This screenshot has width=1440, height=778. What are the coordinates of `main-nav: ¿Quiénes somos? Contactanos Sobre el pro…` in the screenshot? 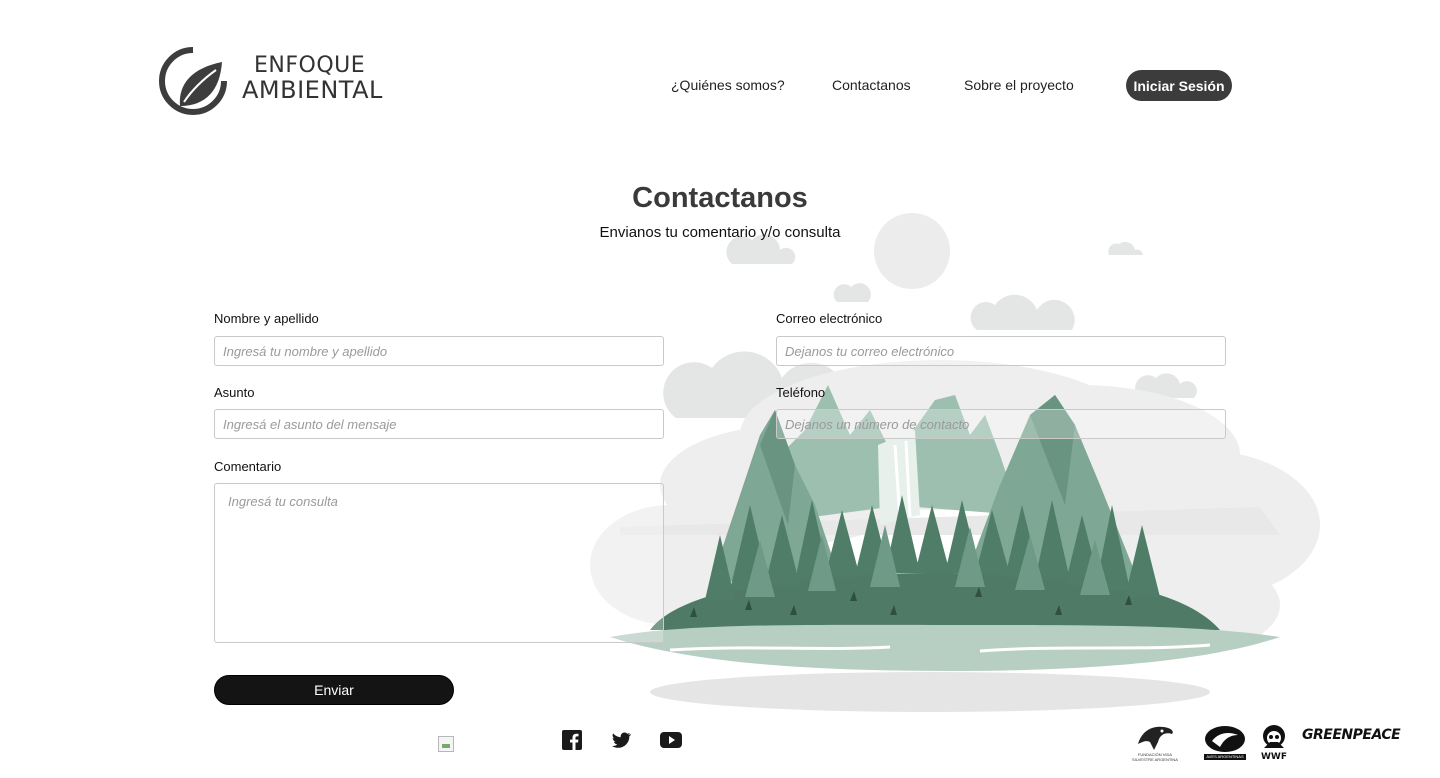 It's located at (720, 85).